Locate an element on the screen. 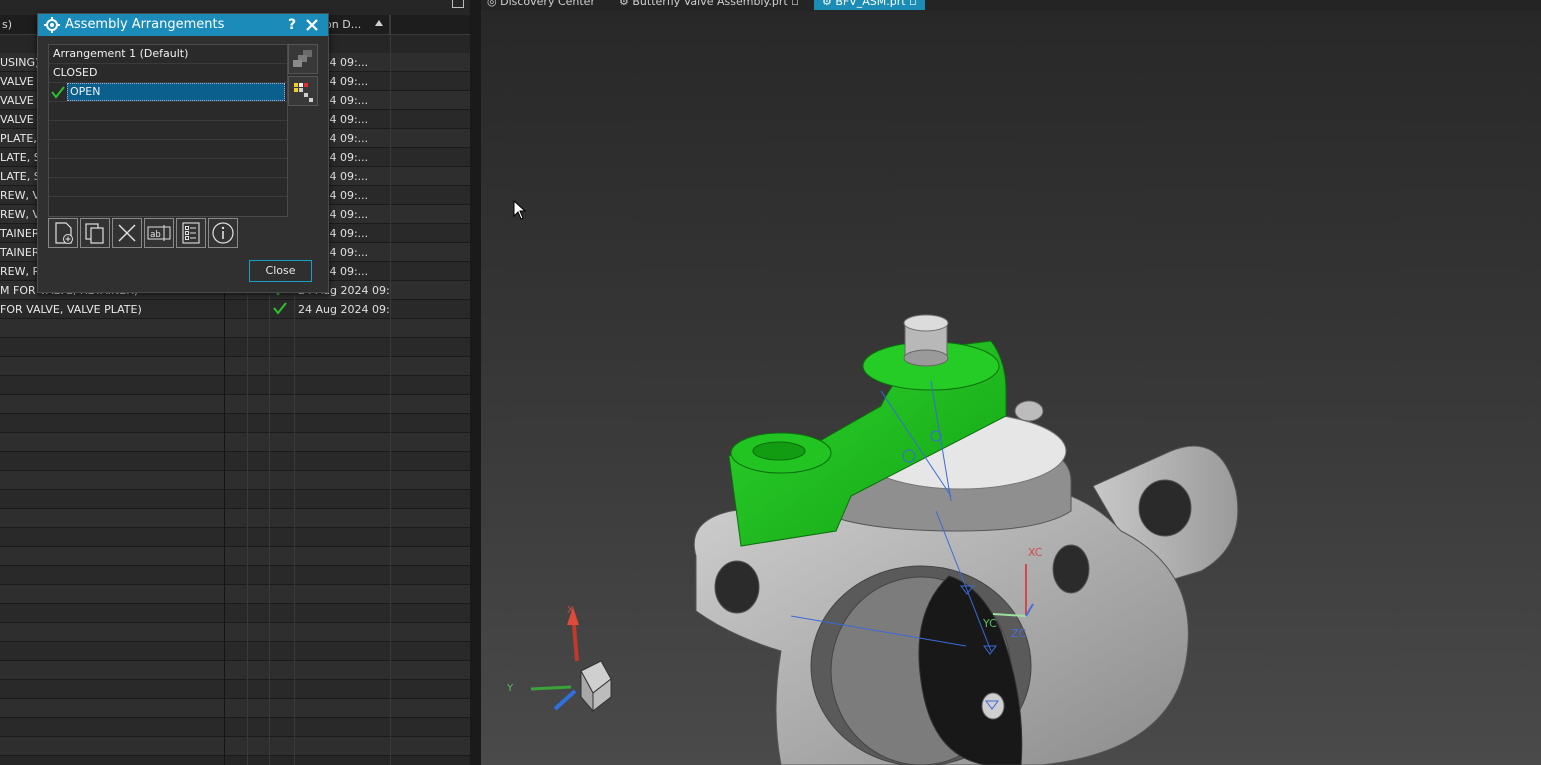  svg-text: ab is located at coordinates (155, 235).